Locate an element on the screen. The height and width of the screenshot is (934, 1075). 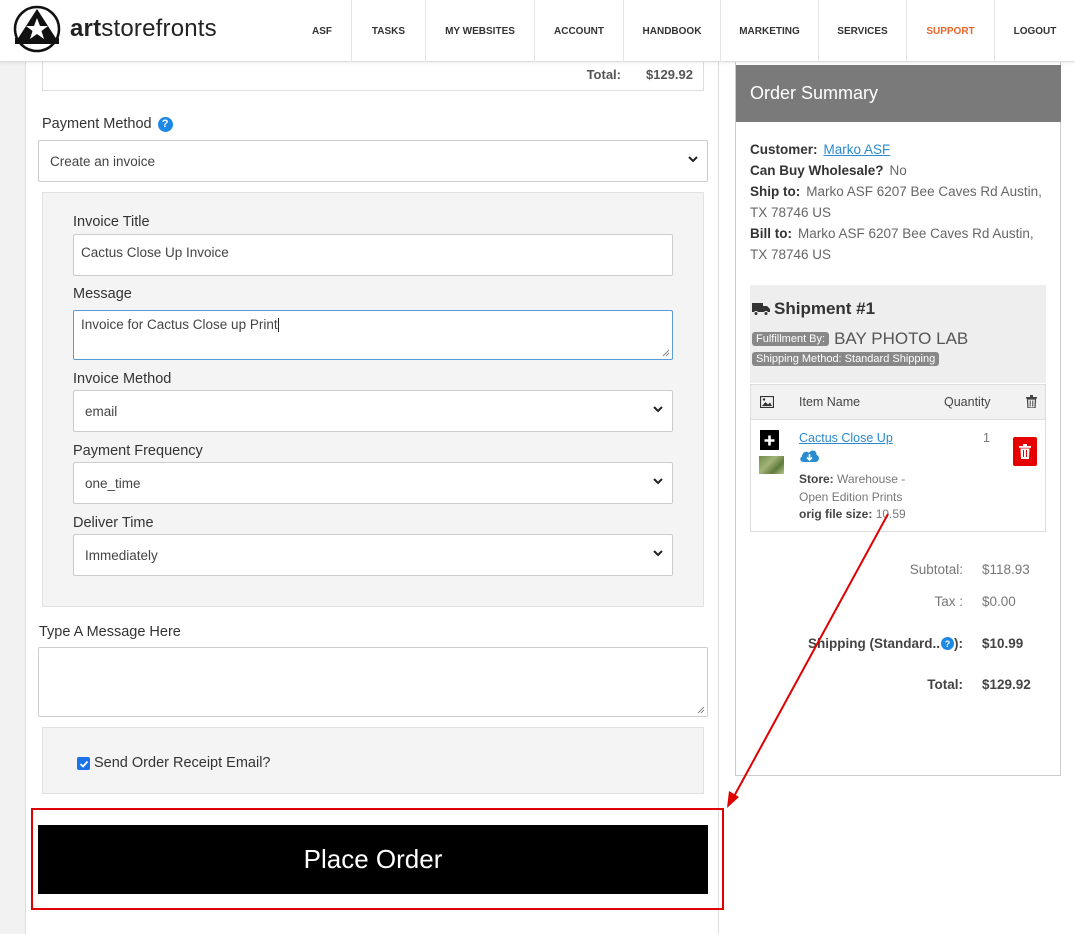
summary-total-label: Total: is located at coordinates (945, 684).